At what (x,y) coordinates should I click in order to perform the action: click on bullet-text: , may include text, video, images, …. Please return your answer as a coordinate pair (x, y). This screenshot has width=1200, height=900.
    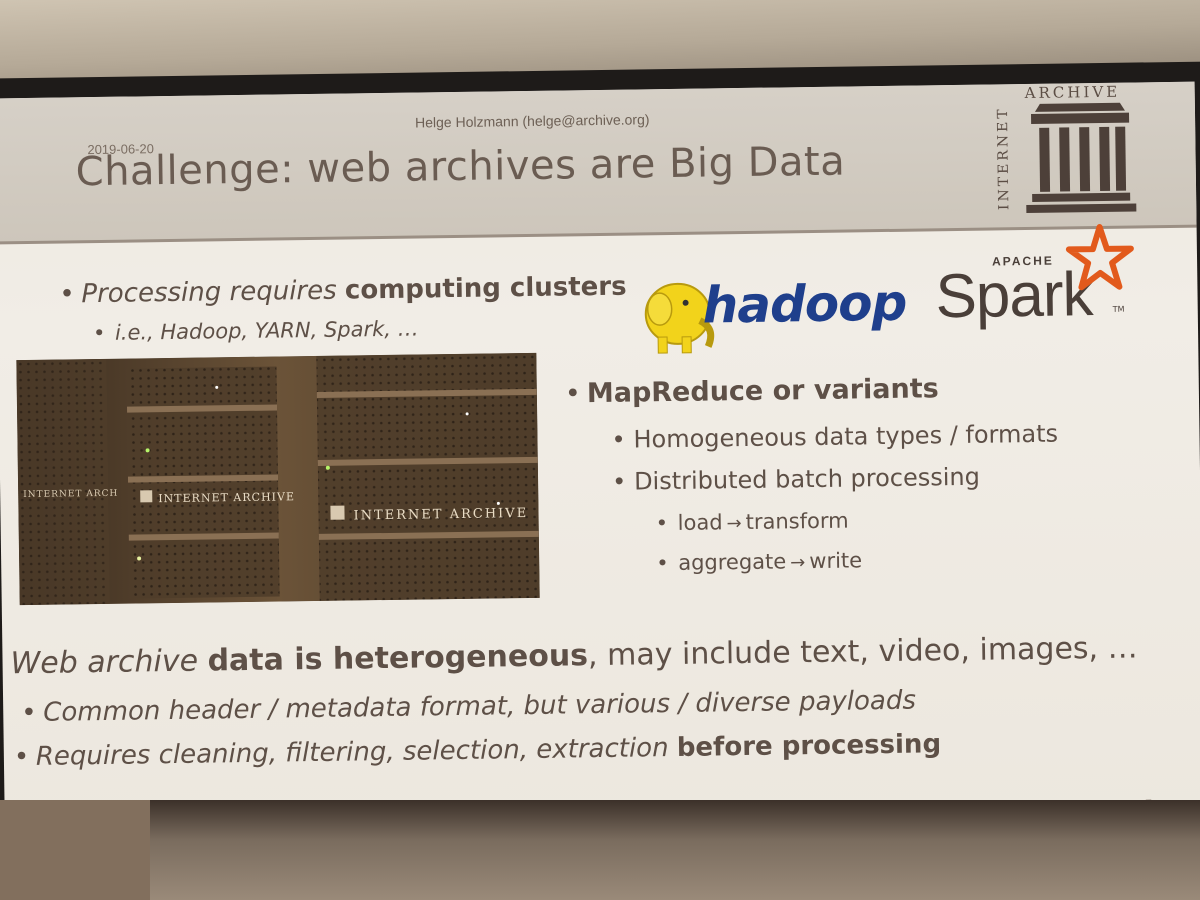
    Looking at the image, I should click on (862, 652).